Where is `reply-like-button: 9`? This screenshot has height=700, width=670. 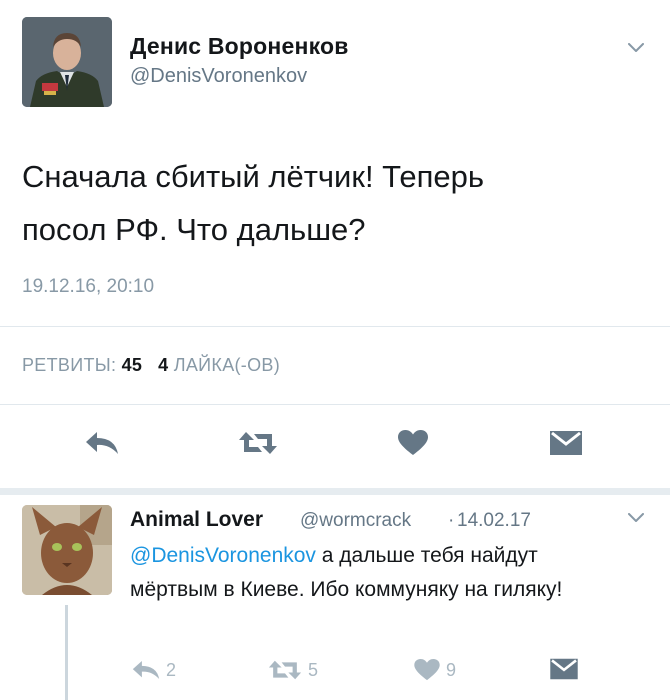 reply-like-button: 9 is located at coordinates (435, 670).